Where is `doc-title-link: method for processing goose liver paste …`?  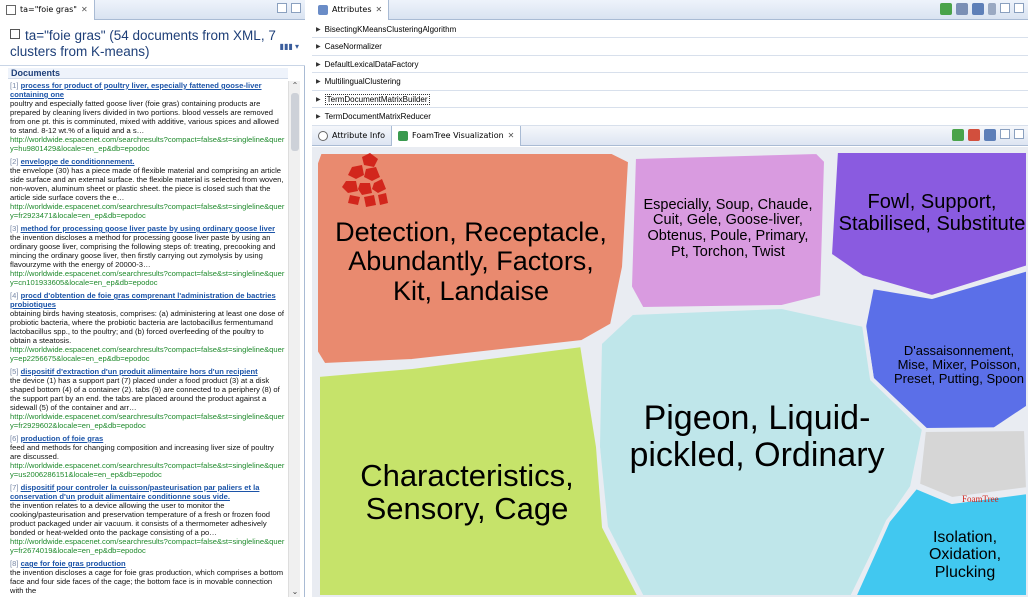 doc-title-link: method for processing goose liver paste … is located at coordinates (148, 228).